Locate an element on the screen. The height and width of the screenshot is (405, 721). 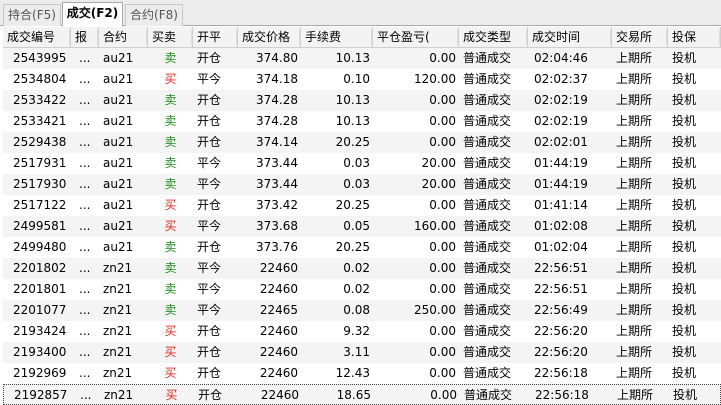
tab-bar: 持合(F5) 成交(F2) 合约(F8) is located at coordinates (360, 13).